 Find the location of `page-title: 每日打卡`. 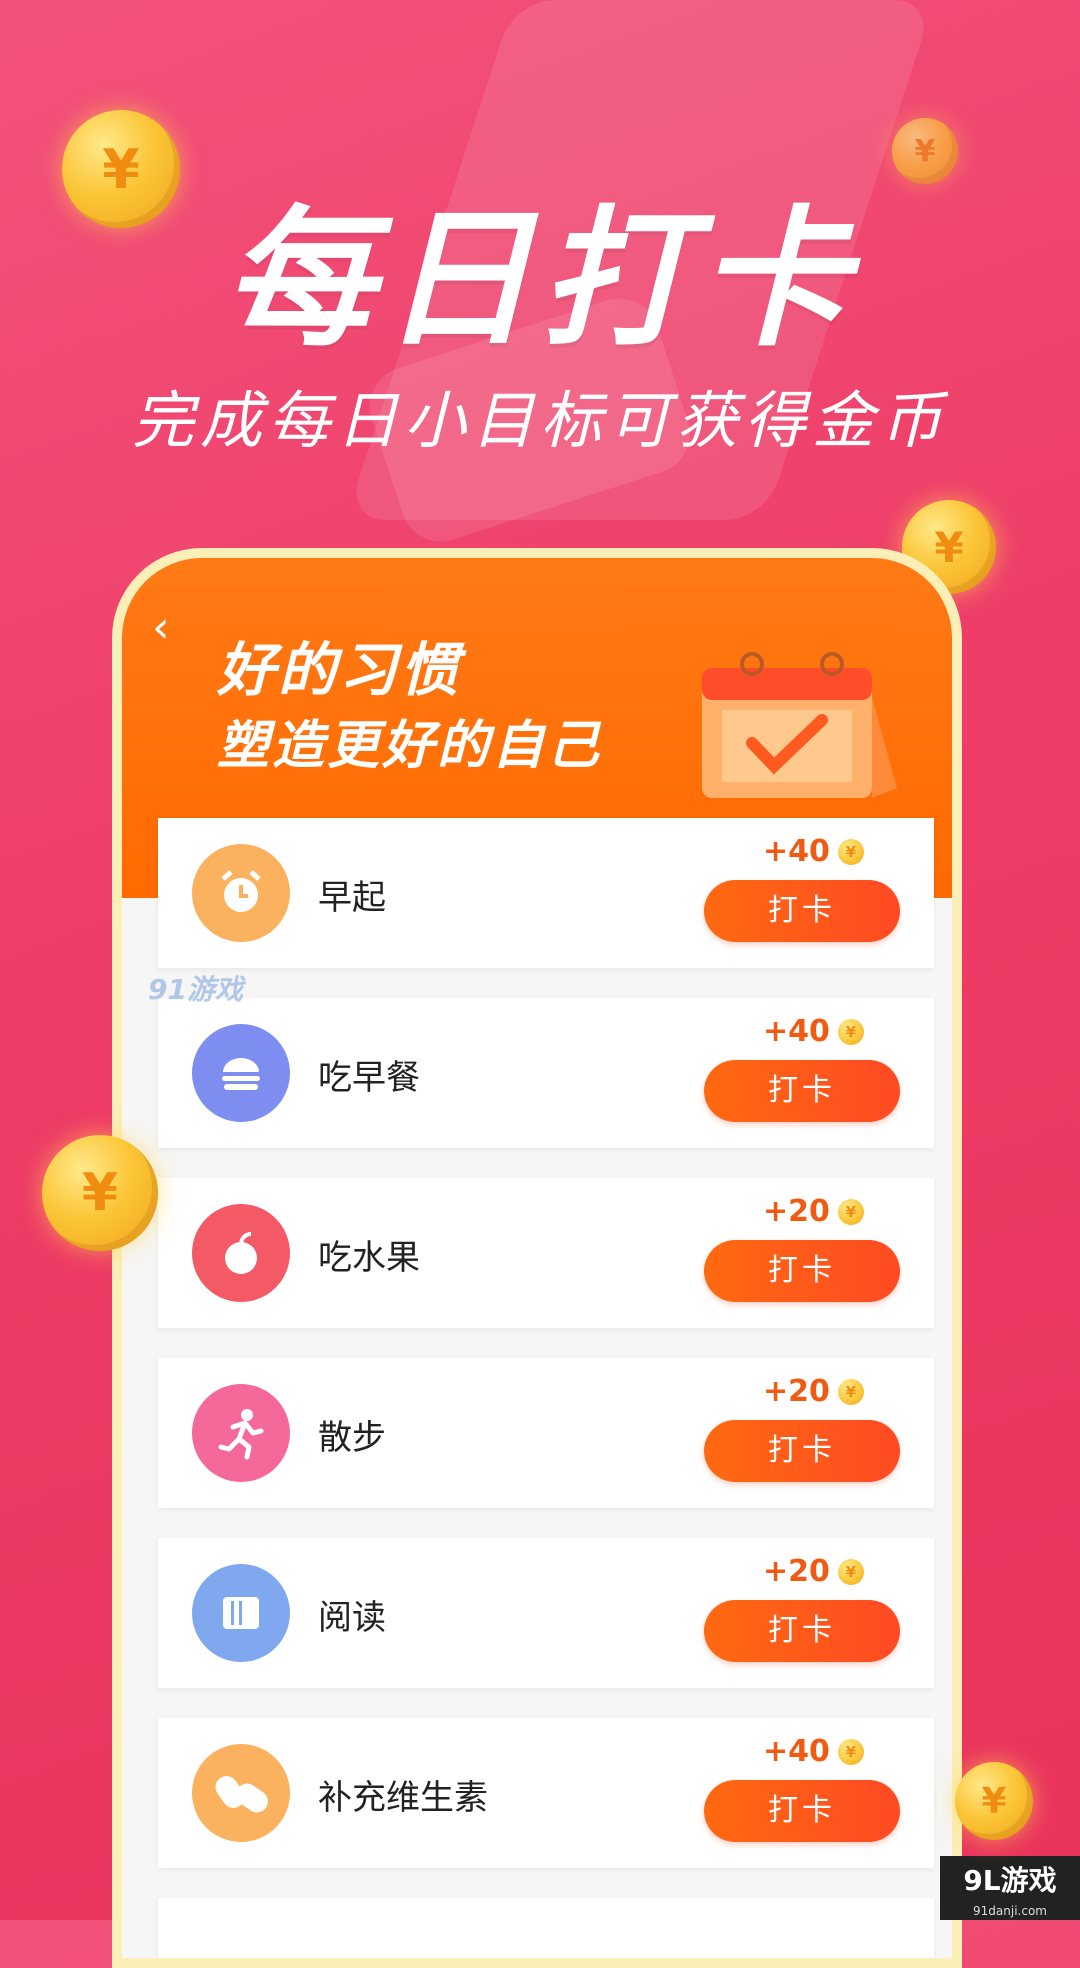

page-title: 每日打卡 is located at coordinates (539, 280).